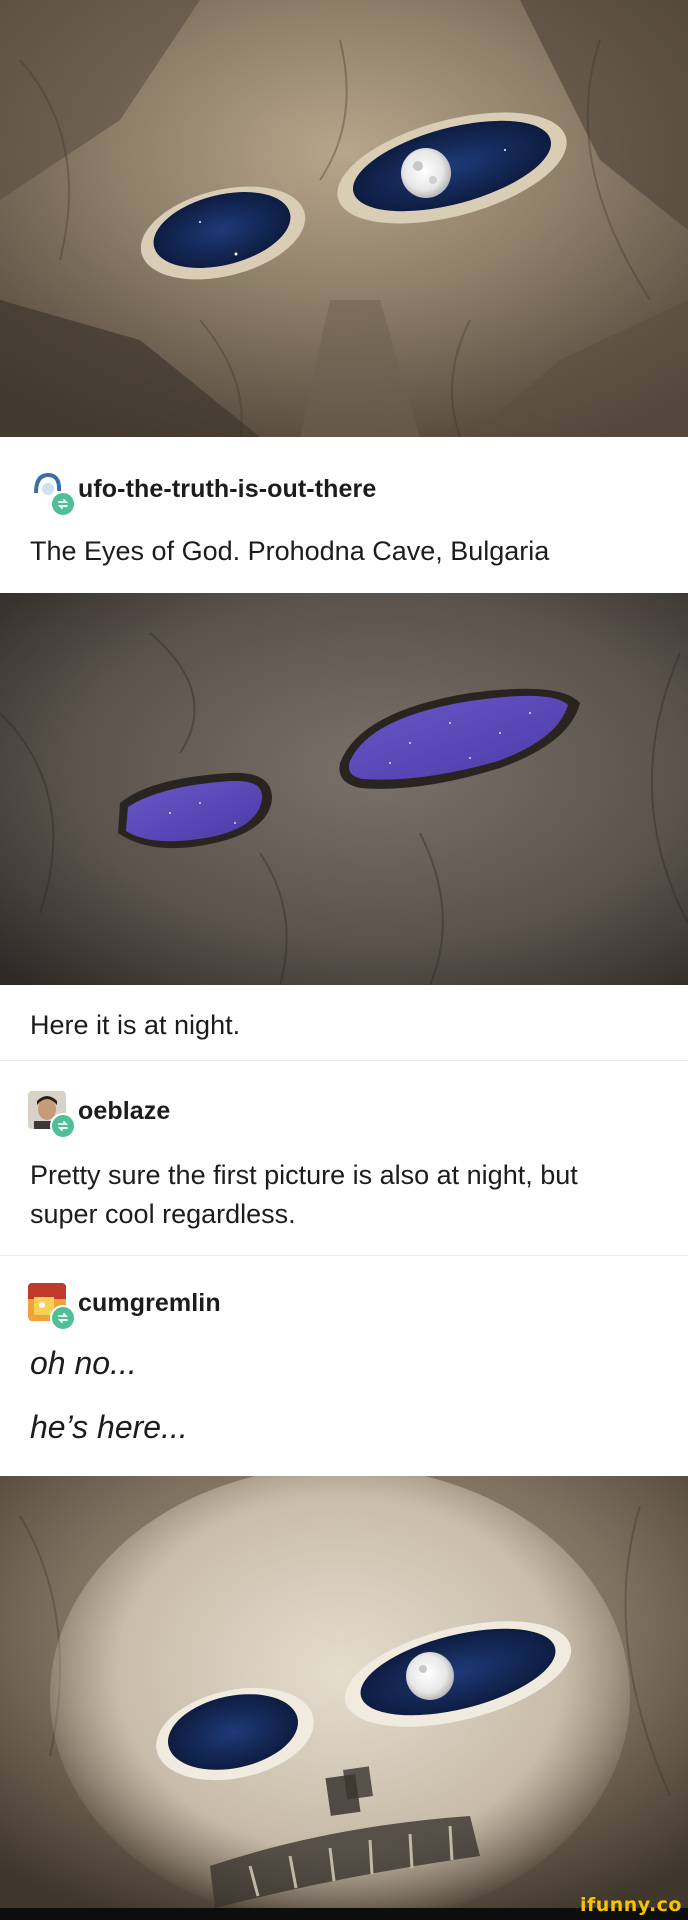 The image size is (688, 1920). I want to click on post-body-2: Here it is at night., so click(344, 1022).